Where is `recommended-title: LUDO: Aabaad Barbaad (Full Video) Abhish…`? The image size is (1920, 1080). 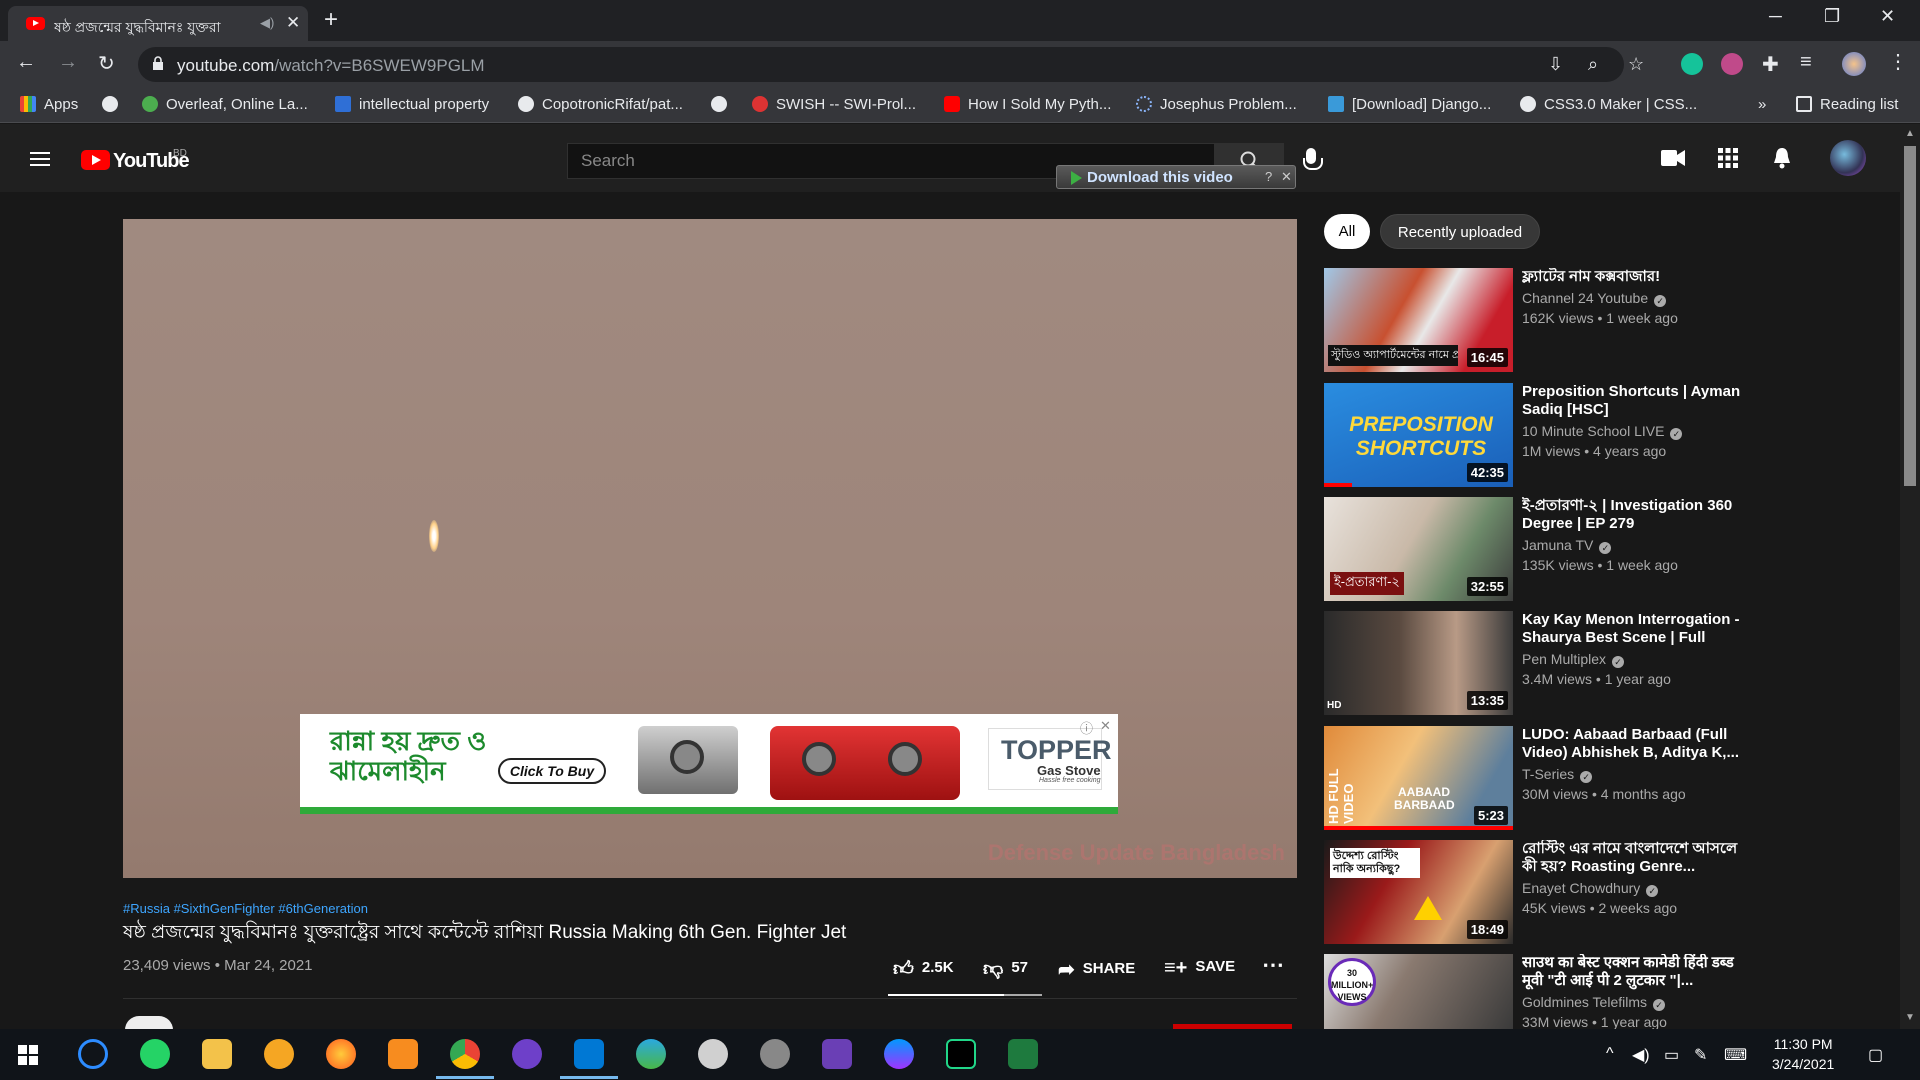 recommended-title: LUDO: Aabaad Barbaad (Full Video) Abhish… is located at coordinates (1637, 744).